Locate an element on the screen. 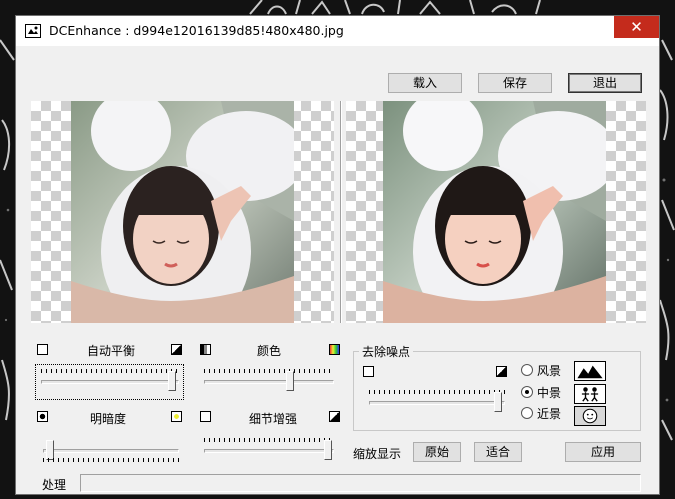 Image resolution: width=675 pixels, height=499 pixels. detail-max-icon is located at coordinates (334, 416).